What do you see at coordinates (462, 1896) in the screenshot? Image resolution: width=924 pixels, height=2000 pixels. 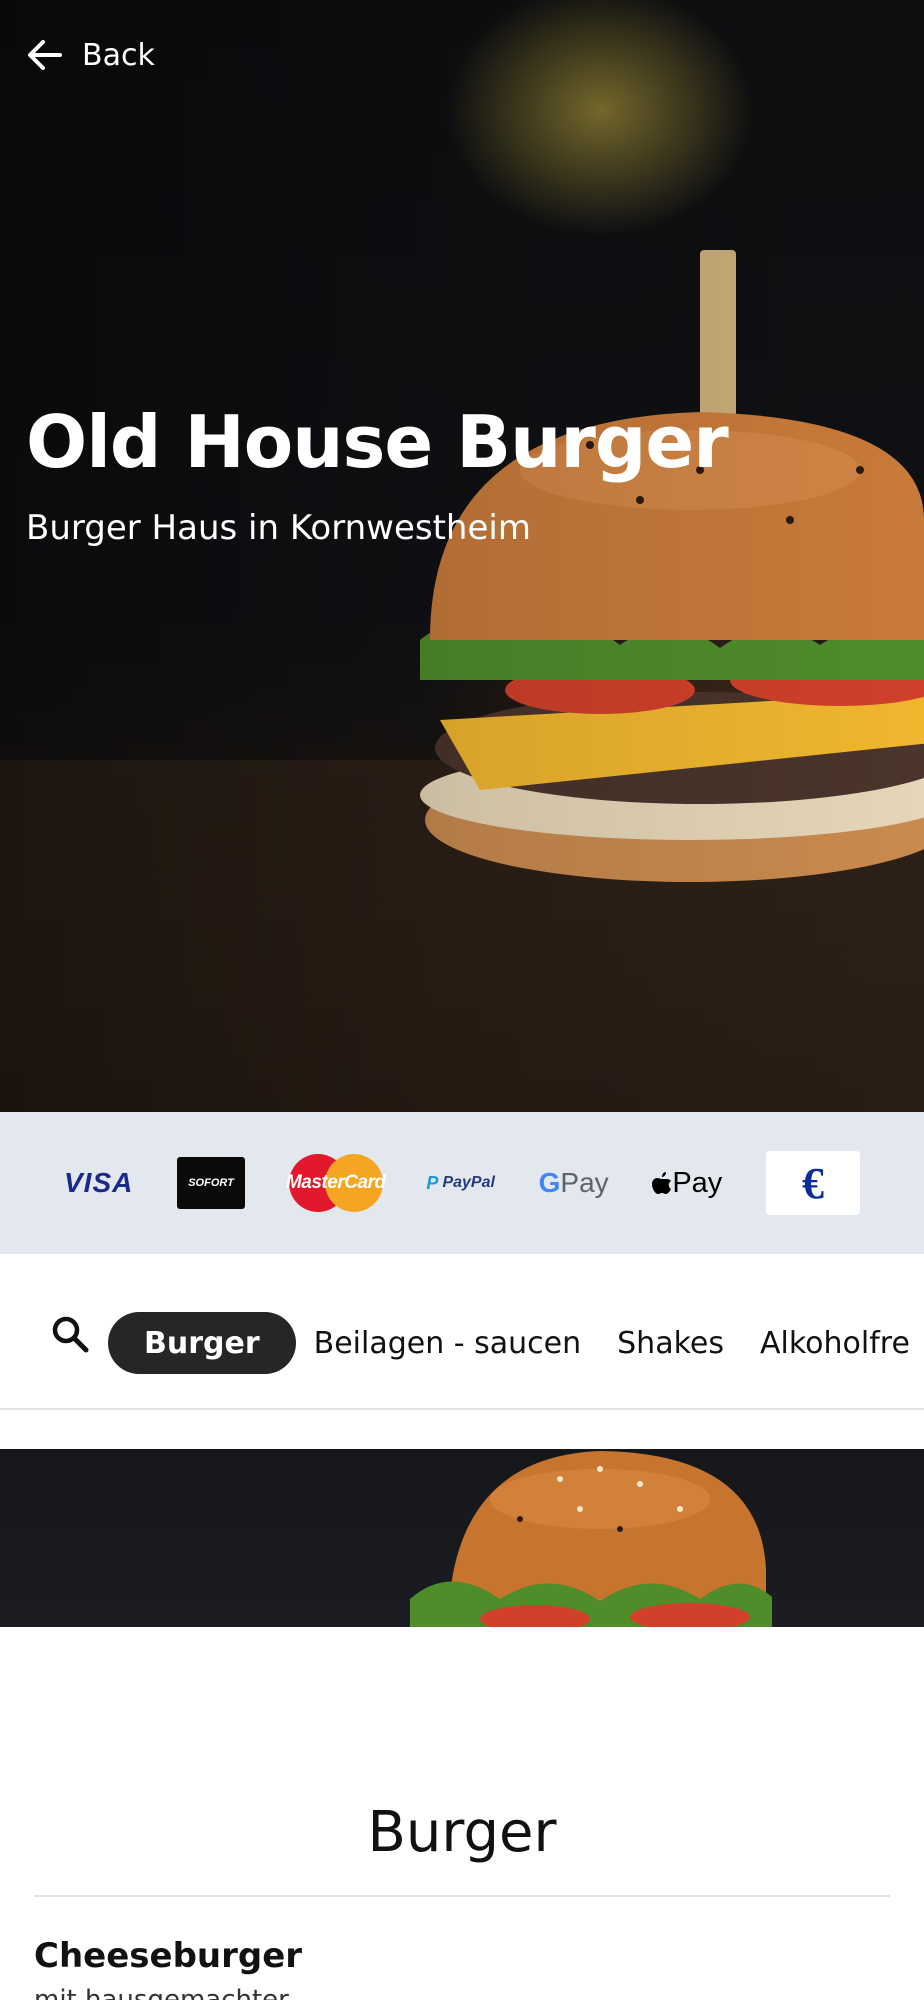 I see `section-divider` at bounding box center [462, 1896].